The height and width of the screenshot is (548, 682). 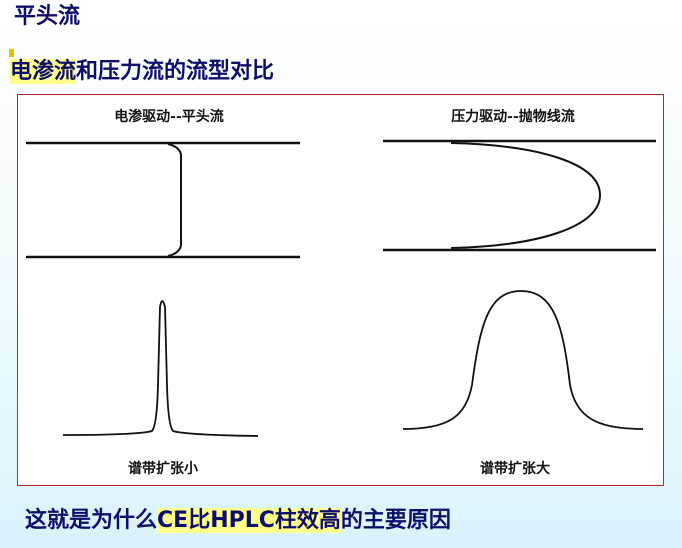 I want to click on flat-flow-profile, so click(x=174, y=200).